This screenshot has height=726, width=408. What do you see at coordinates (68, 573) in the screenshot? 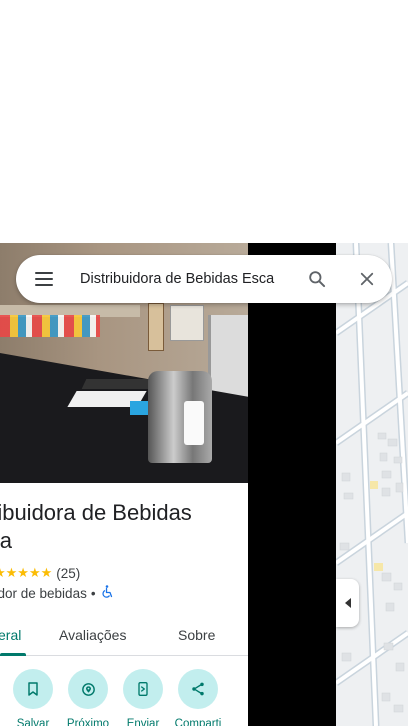
I see `rating-count: (25)` at bounding box center [68, 573].